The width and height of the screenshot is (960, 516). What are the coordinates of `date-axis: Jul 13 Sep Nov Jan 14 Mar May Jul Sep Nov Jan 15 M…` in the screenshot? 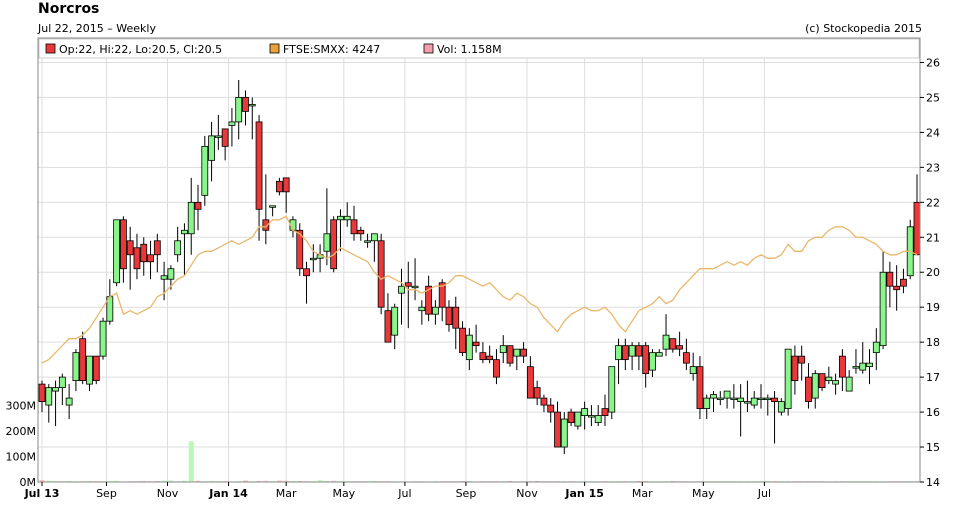 It's located at (397, 491).